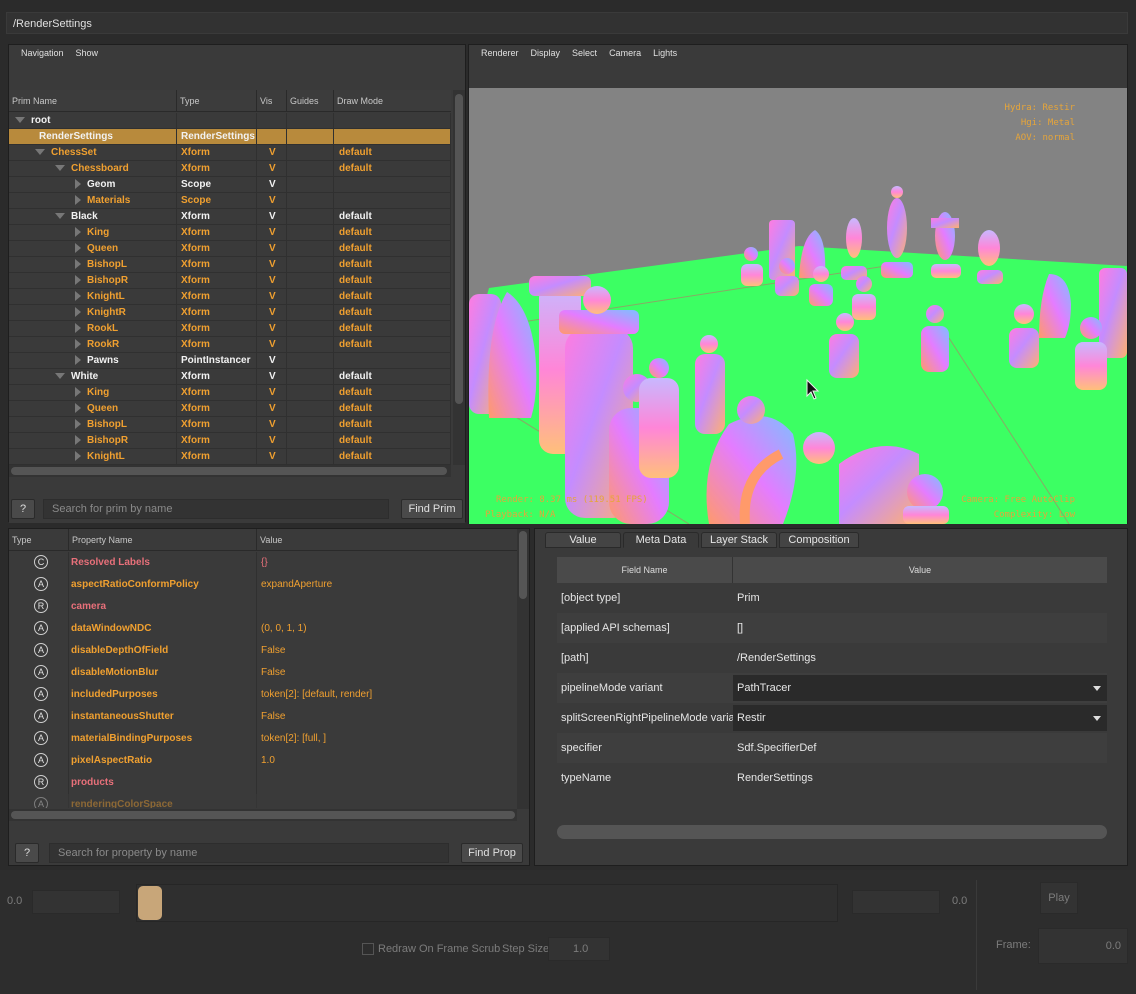 The width and height of the screenshot is (1136, 994). Describe the element at coordinates (230, 185) in the screenshot. I see `prim-row: Geom Scope V` at that location.